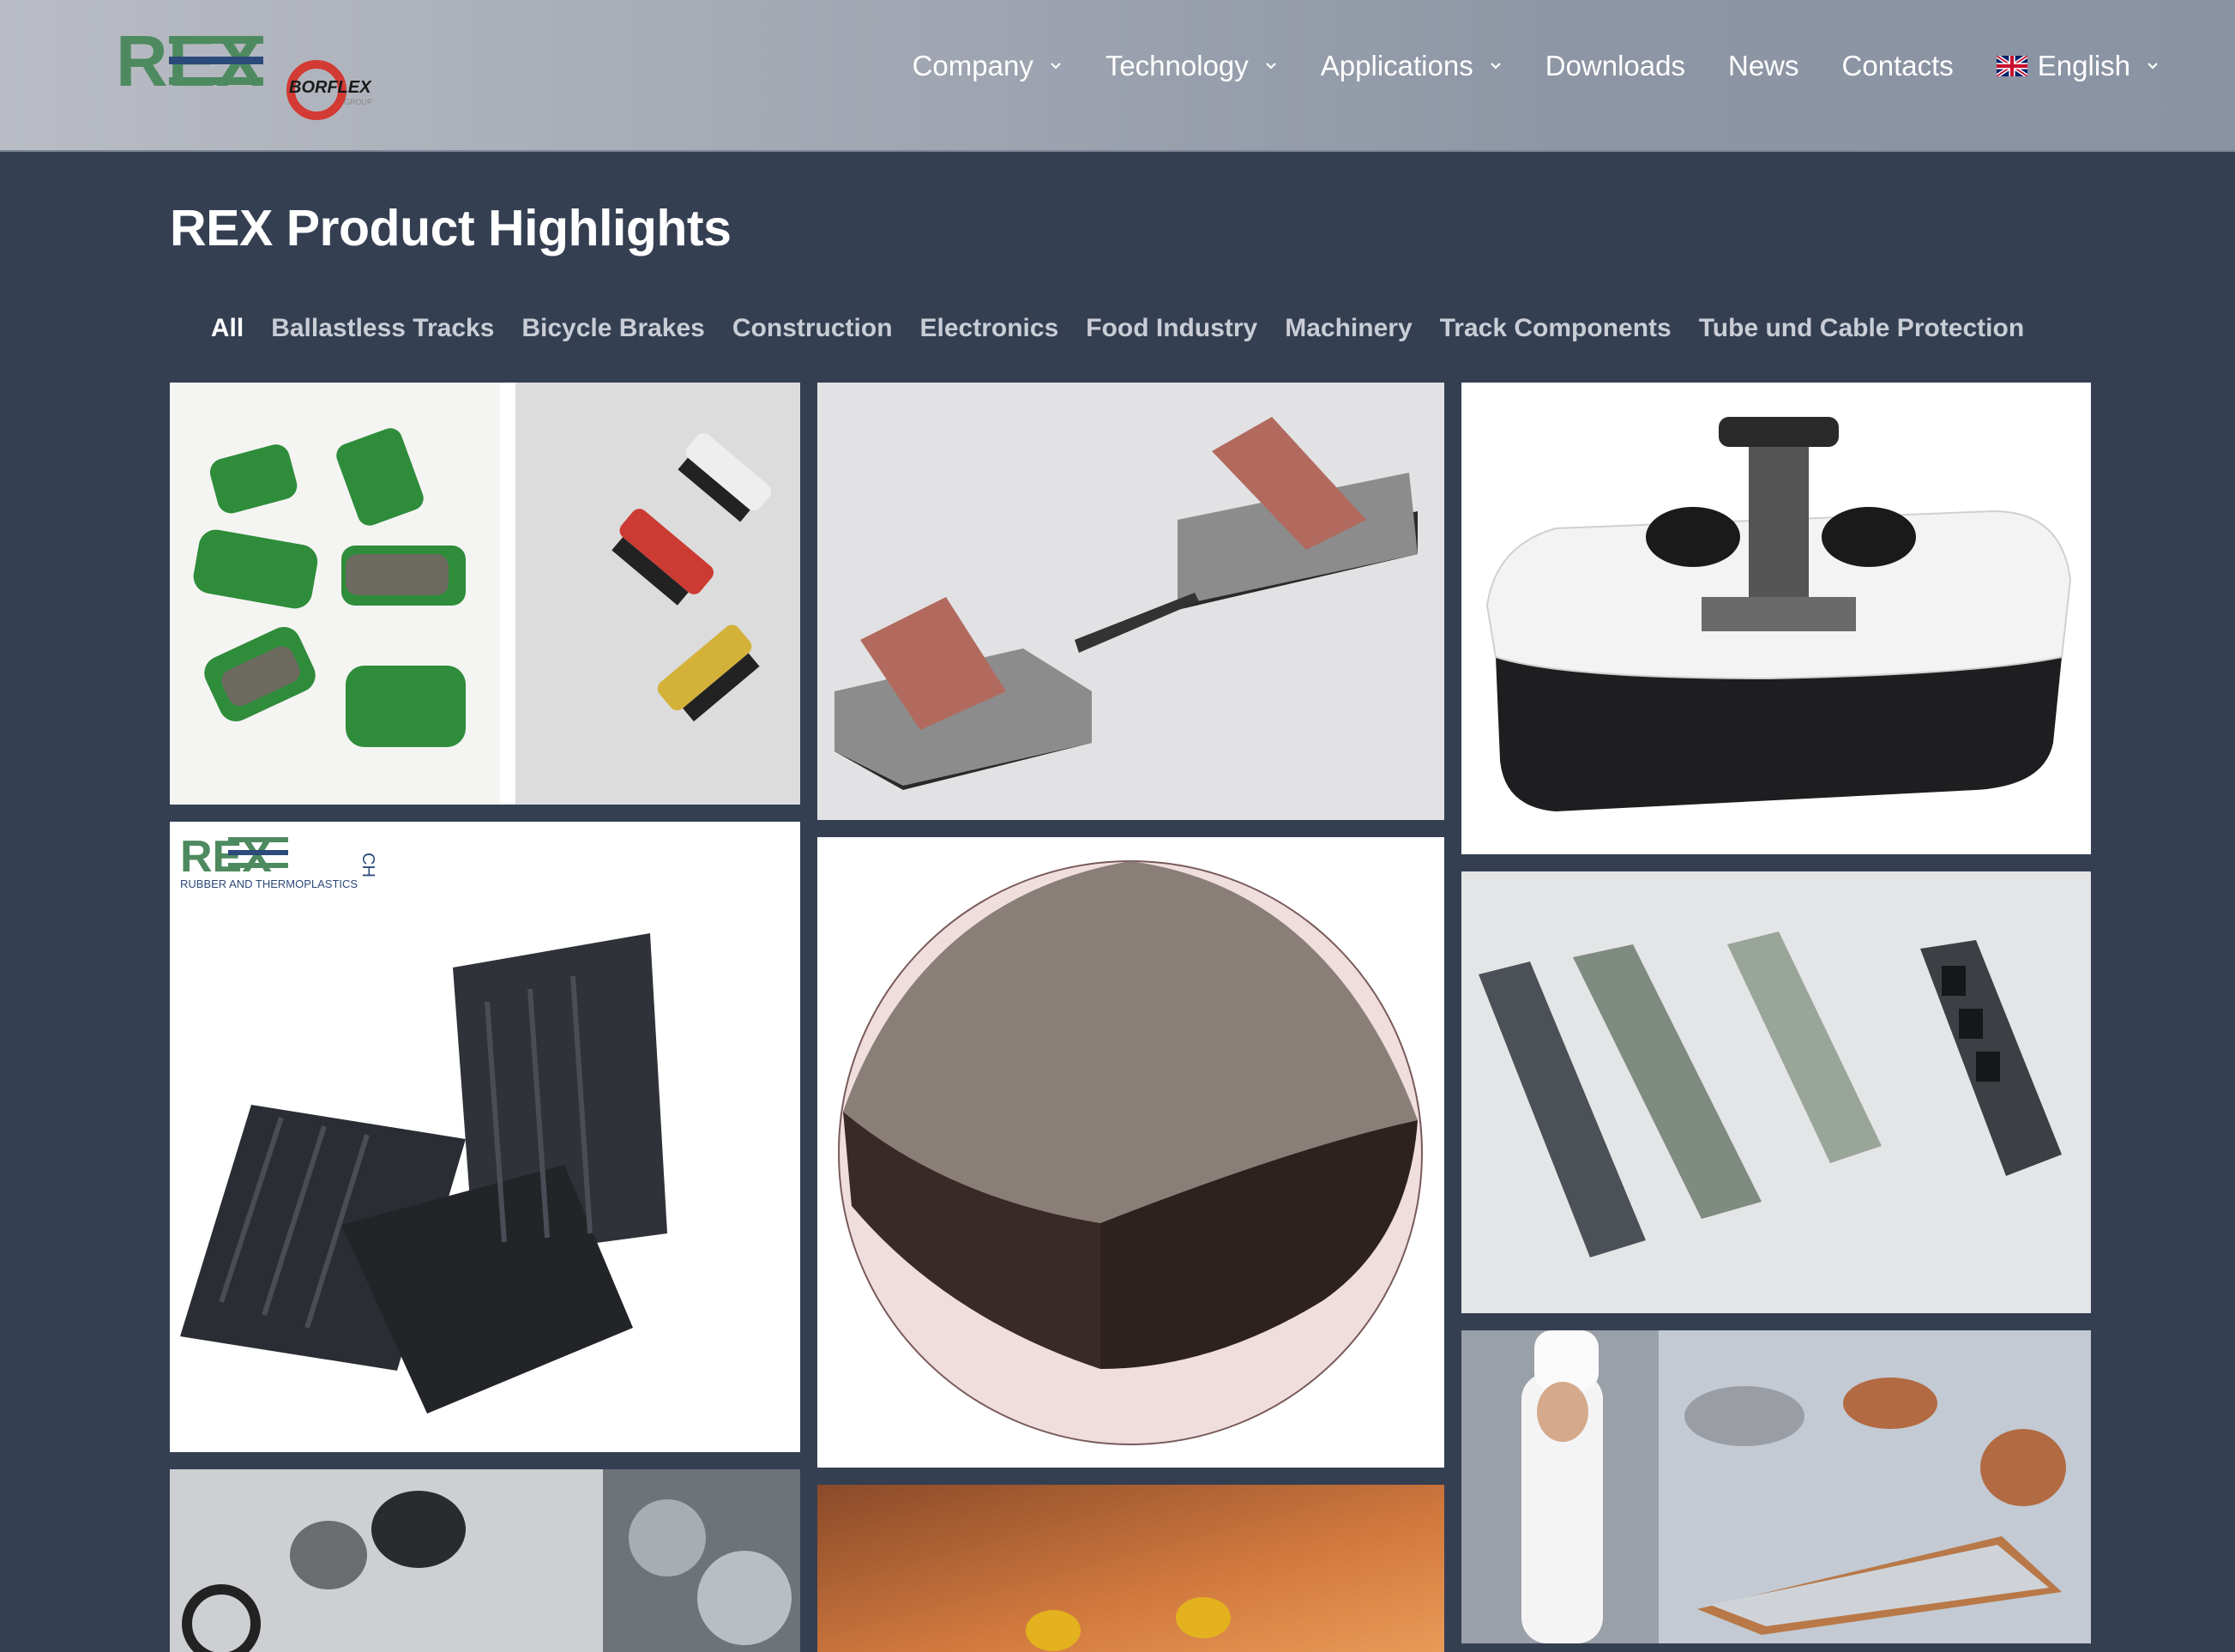 This screenshot has height=1652, width=2235. I want to click on nav-contacts: Contacts, so click(1898, 66).